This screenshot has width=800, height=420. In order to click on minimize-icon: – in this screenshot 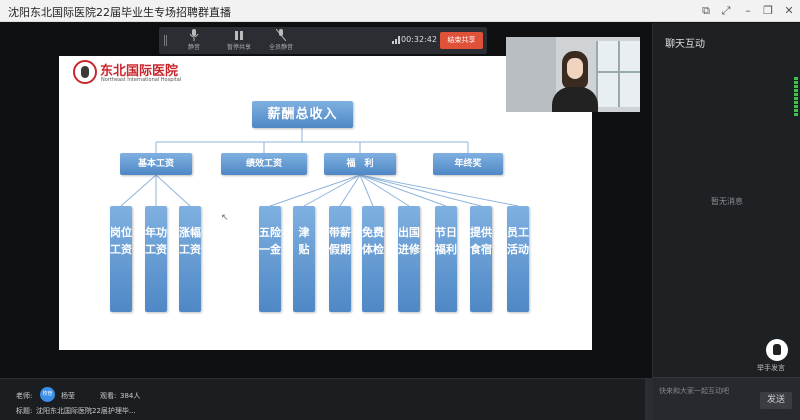, I will do `click(748, 11)`.